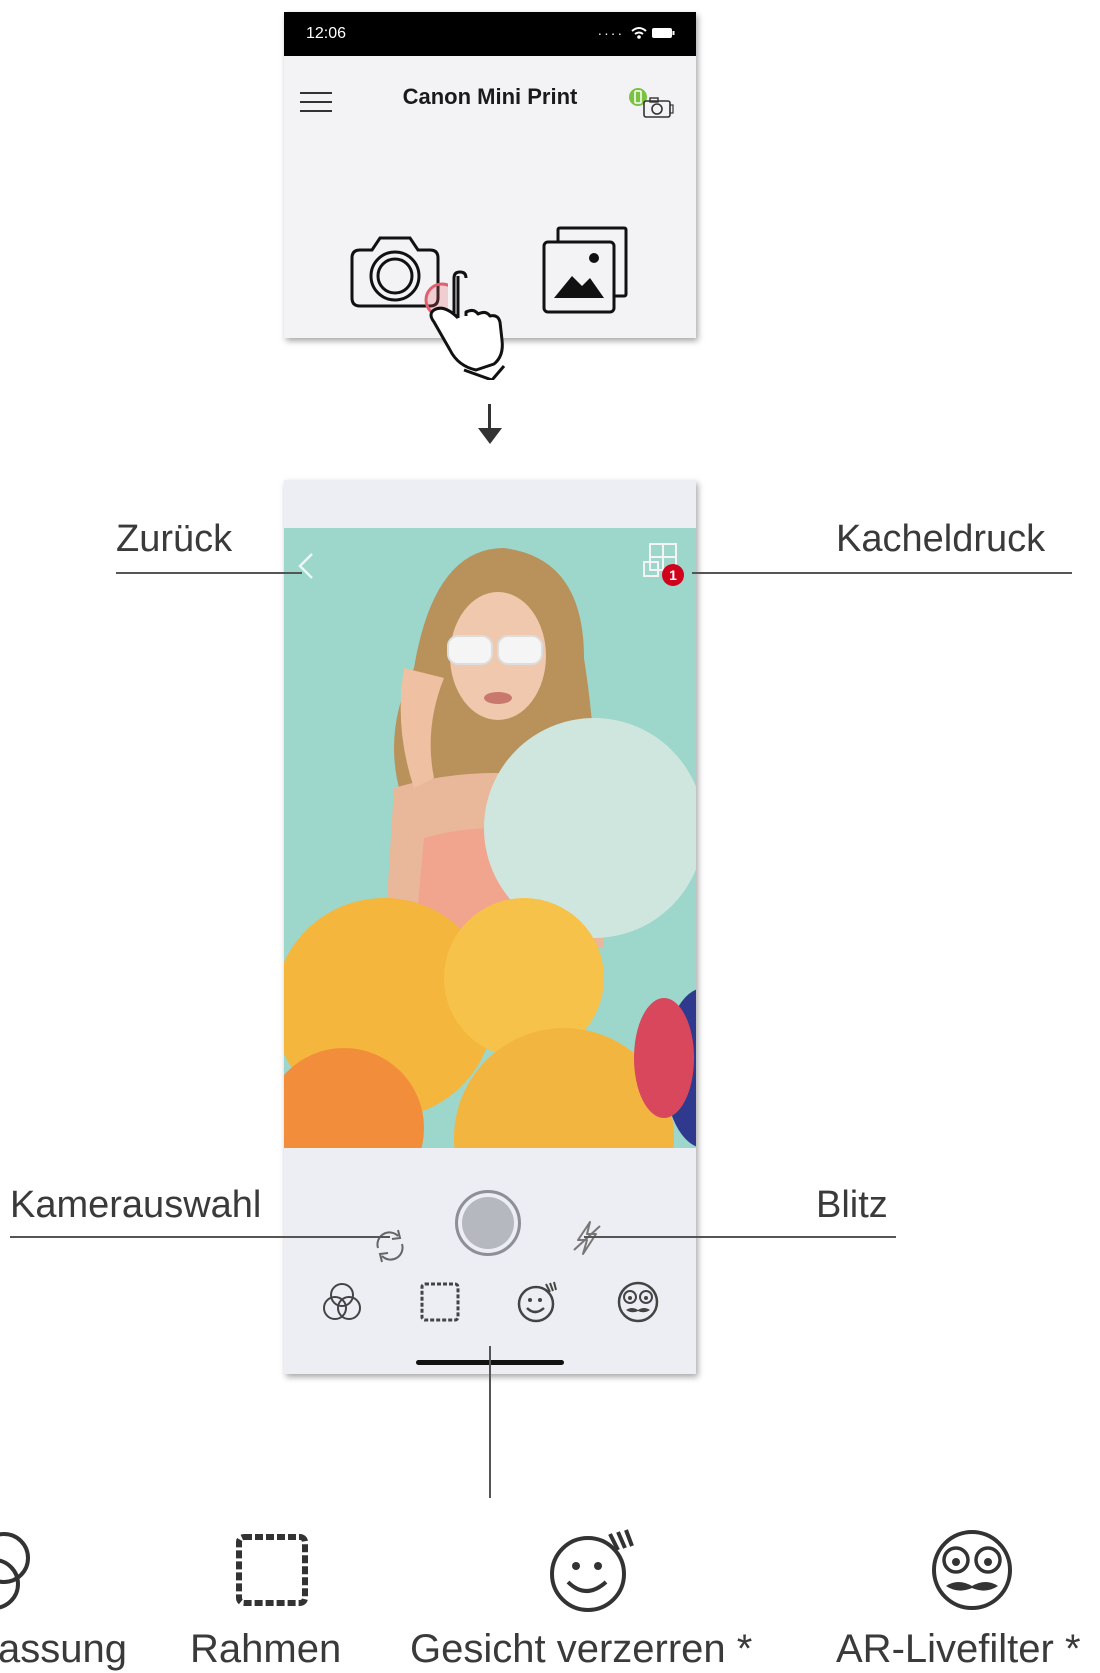 The height and width of the screenshot is (1673, 1100). I want to click on status-bar: 12:06 ····, so click(490, 34).